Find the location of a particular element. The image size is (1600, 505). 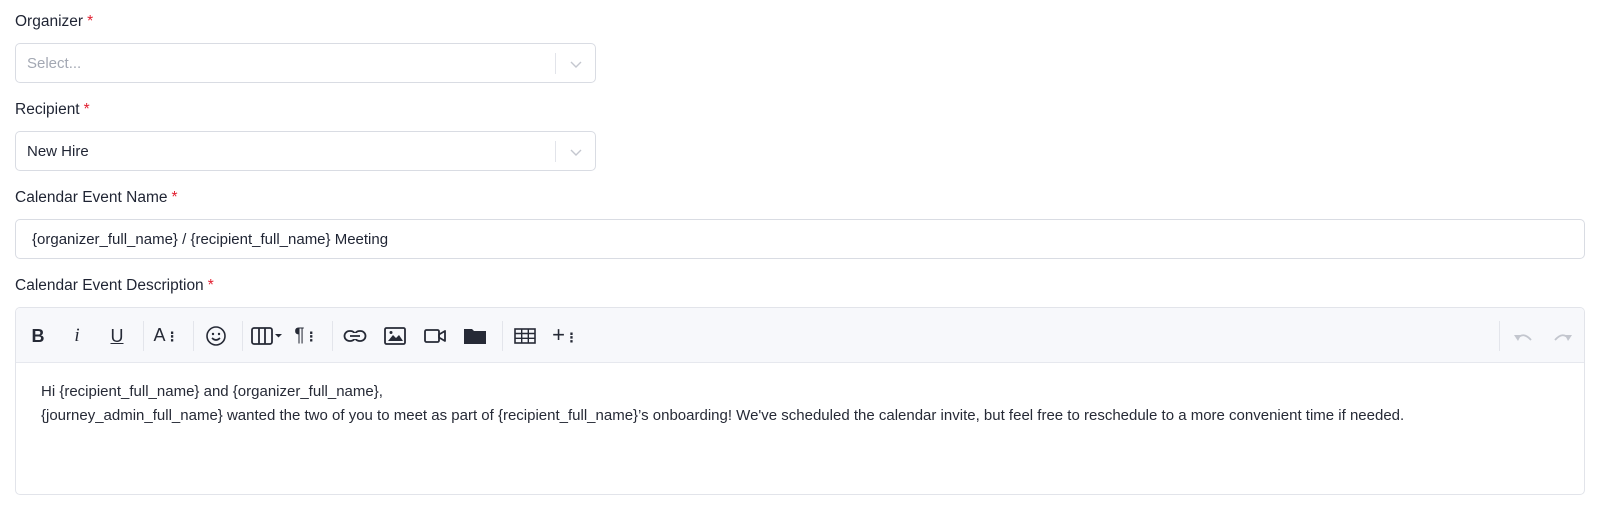

font-size-icon: A⋮ is located at coordinates (166, 335).